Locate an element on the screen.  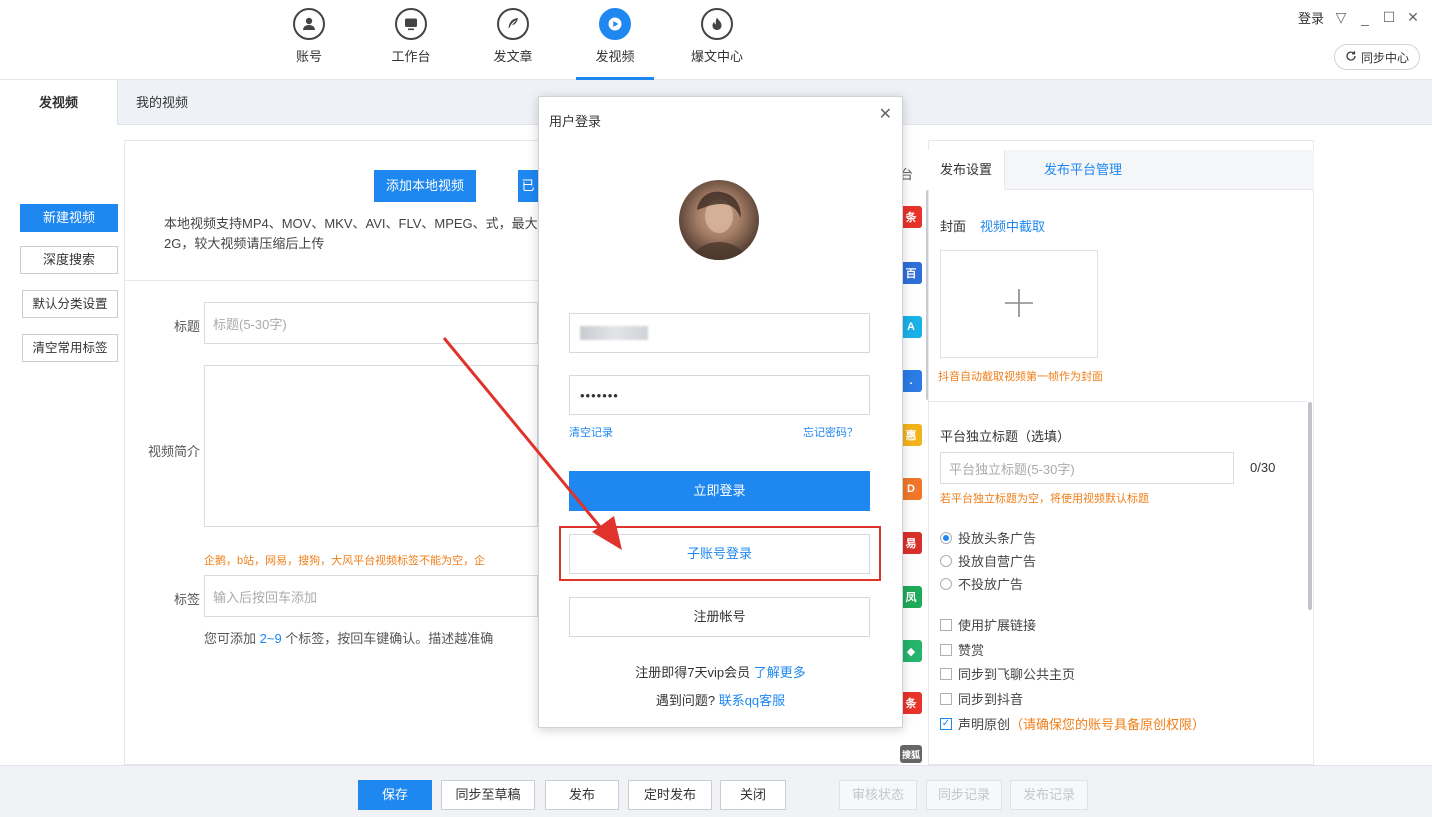
platform-icon-toutiao: 条 is located at coordinates (911, 217).